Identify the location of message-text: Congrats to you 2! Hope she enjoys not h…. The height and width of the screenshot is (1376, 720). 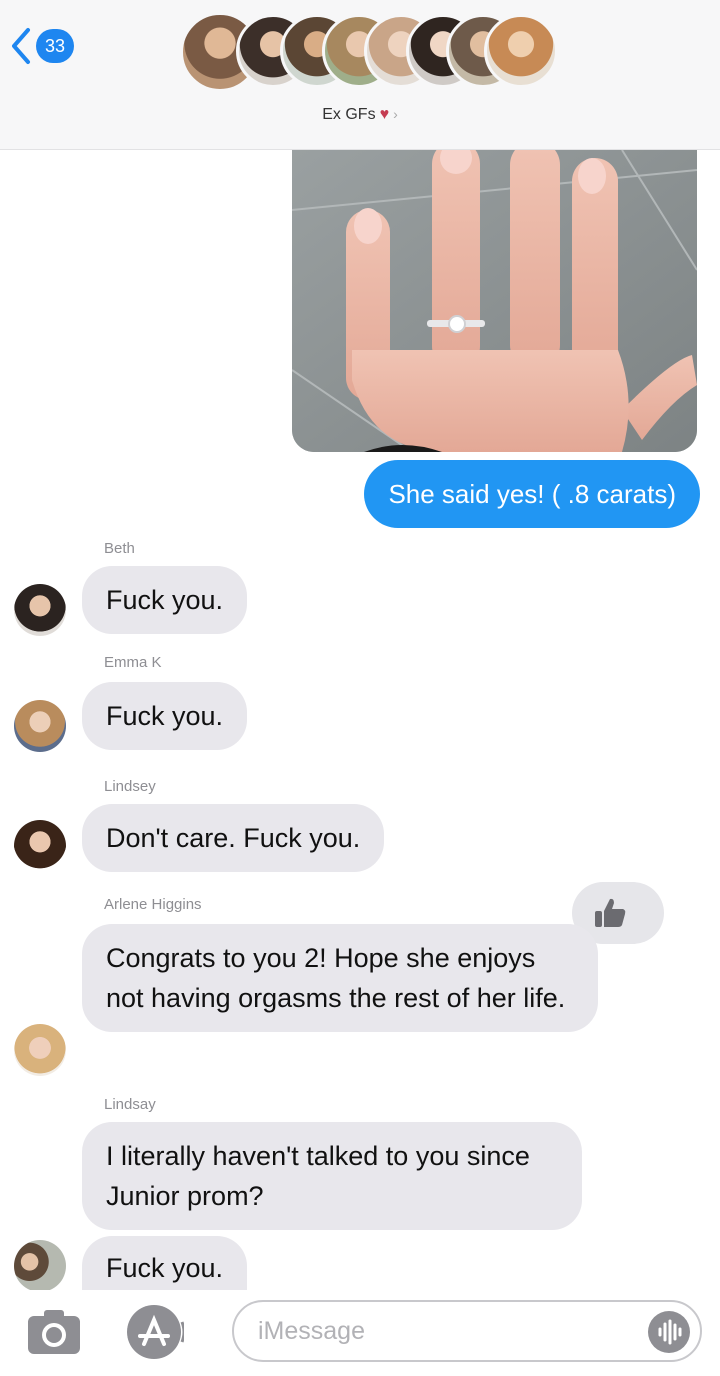
(336, 978).